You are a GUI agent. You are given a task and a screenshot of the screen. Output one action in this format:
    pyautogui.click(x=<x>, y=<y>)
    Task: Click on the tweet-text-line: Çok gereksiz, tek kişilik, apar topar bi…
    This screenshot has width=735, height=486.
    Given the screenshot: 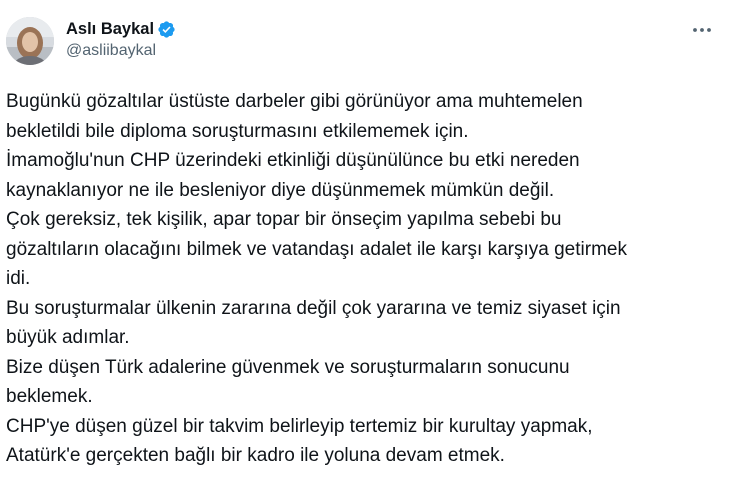 What is the action you would take?
    pyautogui.click(x=284, y=219)
    